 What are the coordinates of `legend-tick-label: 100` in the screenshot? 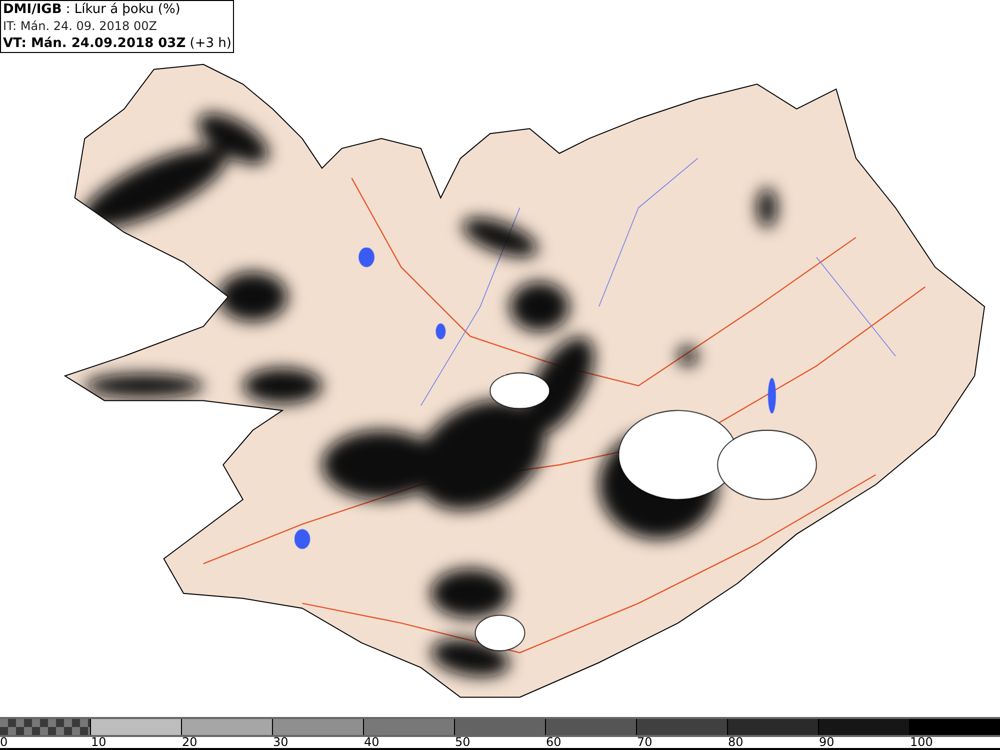 It's located at (922, 742).